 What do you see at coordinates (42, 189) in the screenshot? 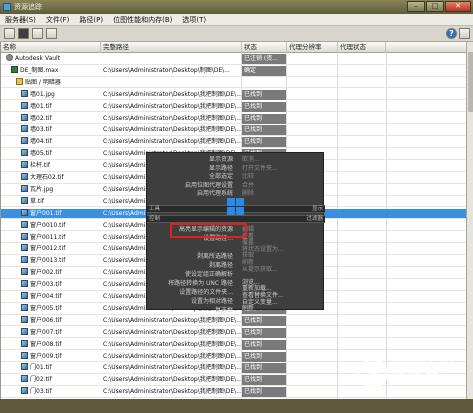
I see `file-name: 瓦片.jpg` at bounding box center [42, 189].